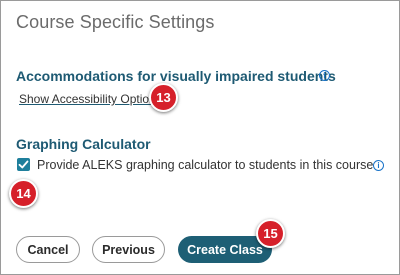 The height and width of the screenshot is (275, 400). I want to click on callout-badge-13: 13, so click(163, 97).